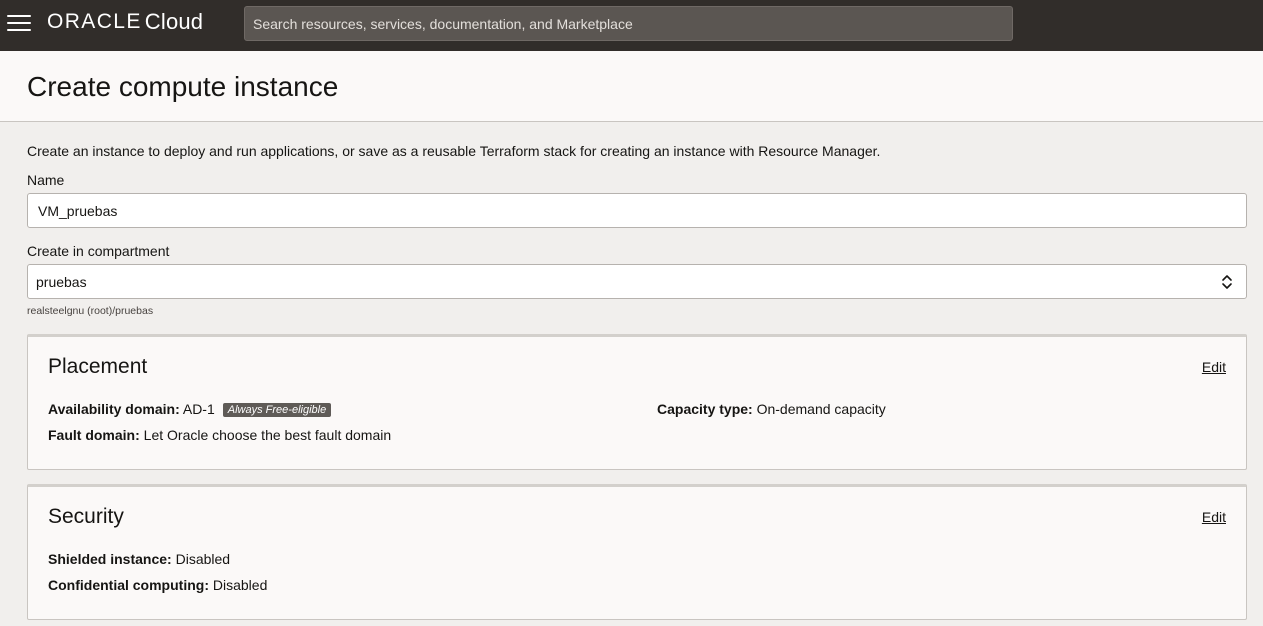 This screenshot has width=1263, height=626. What do you see at coordinates (94, 435) in the screenshot?
I see `fault-domain-label: Fault domain:` at bounding box center [94, 435].